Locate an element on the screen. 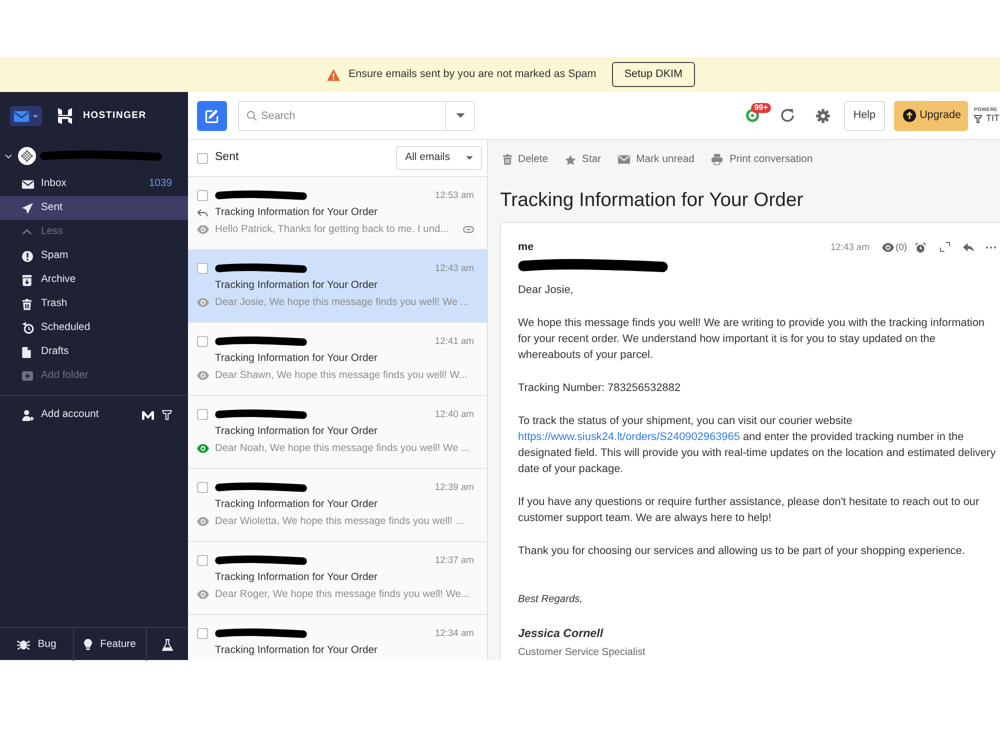  clock-icon is located at coordinates (28, 328).